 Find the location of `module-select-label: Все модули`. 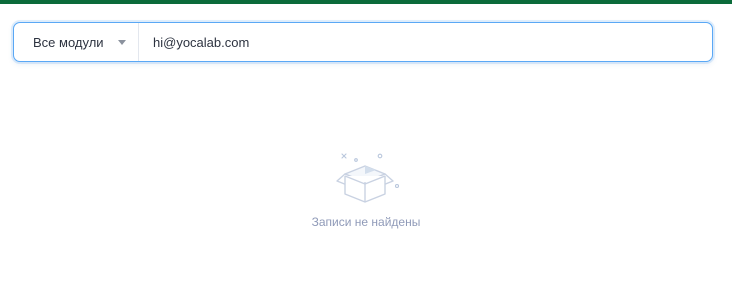

module-select-label: Все модули is located at coordinates (68, 42).